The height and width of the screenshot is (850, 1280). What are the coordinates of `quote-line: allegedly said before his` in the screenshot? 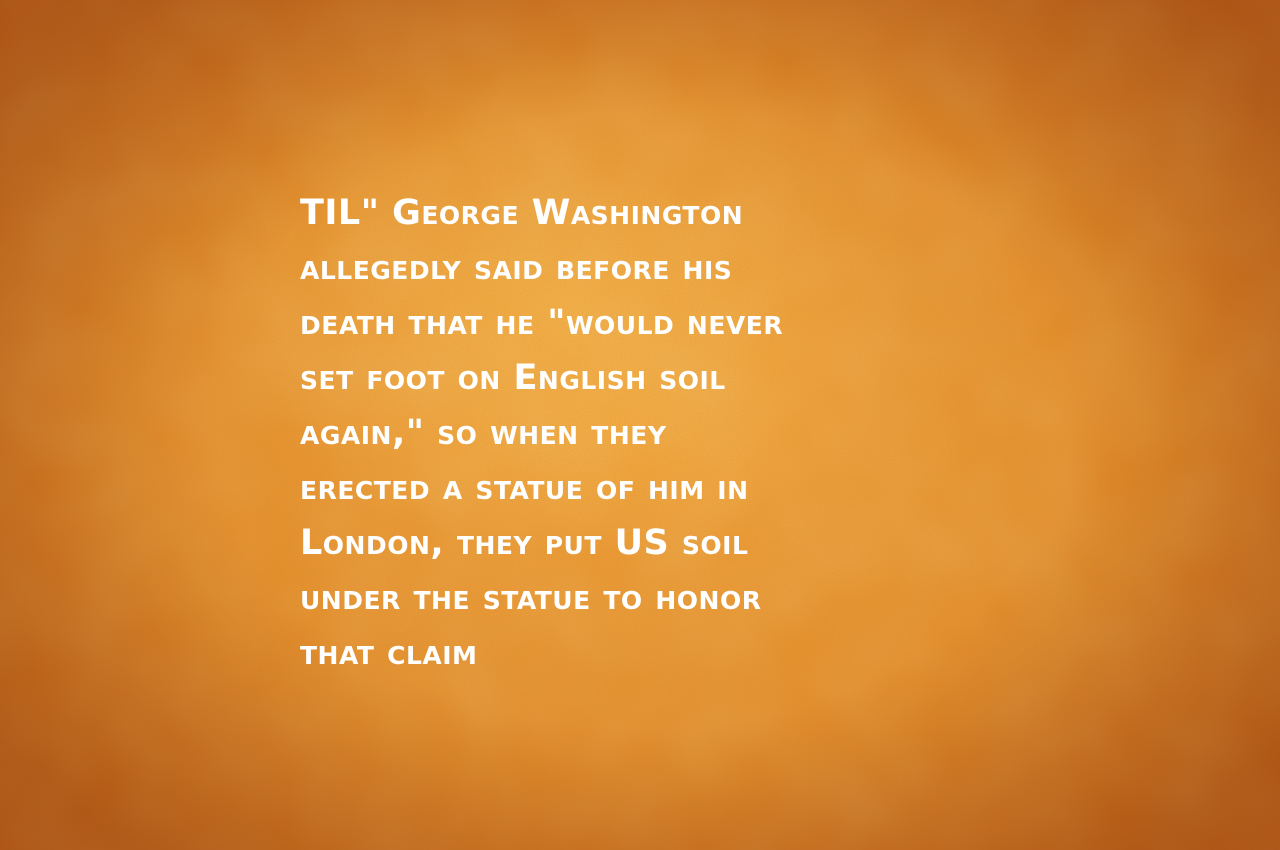 It's located at (516, 268).